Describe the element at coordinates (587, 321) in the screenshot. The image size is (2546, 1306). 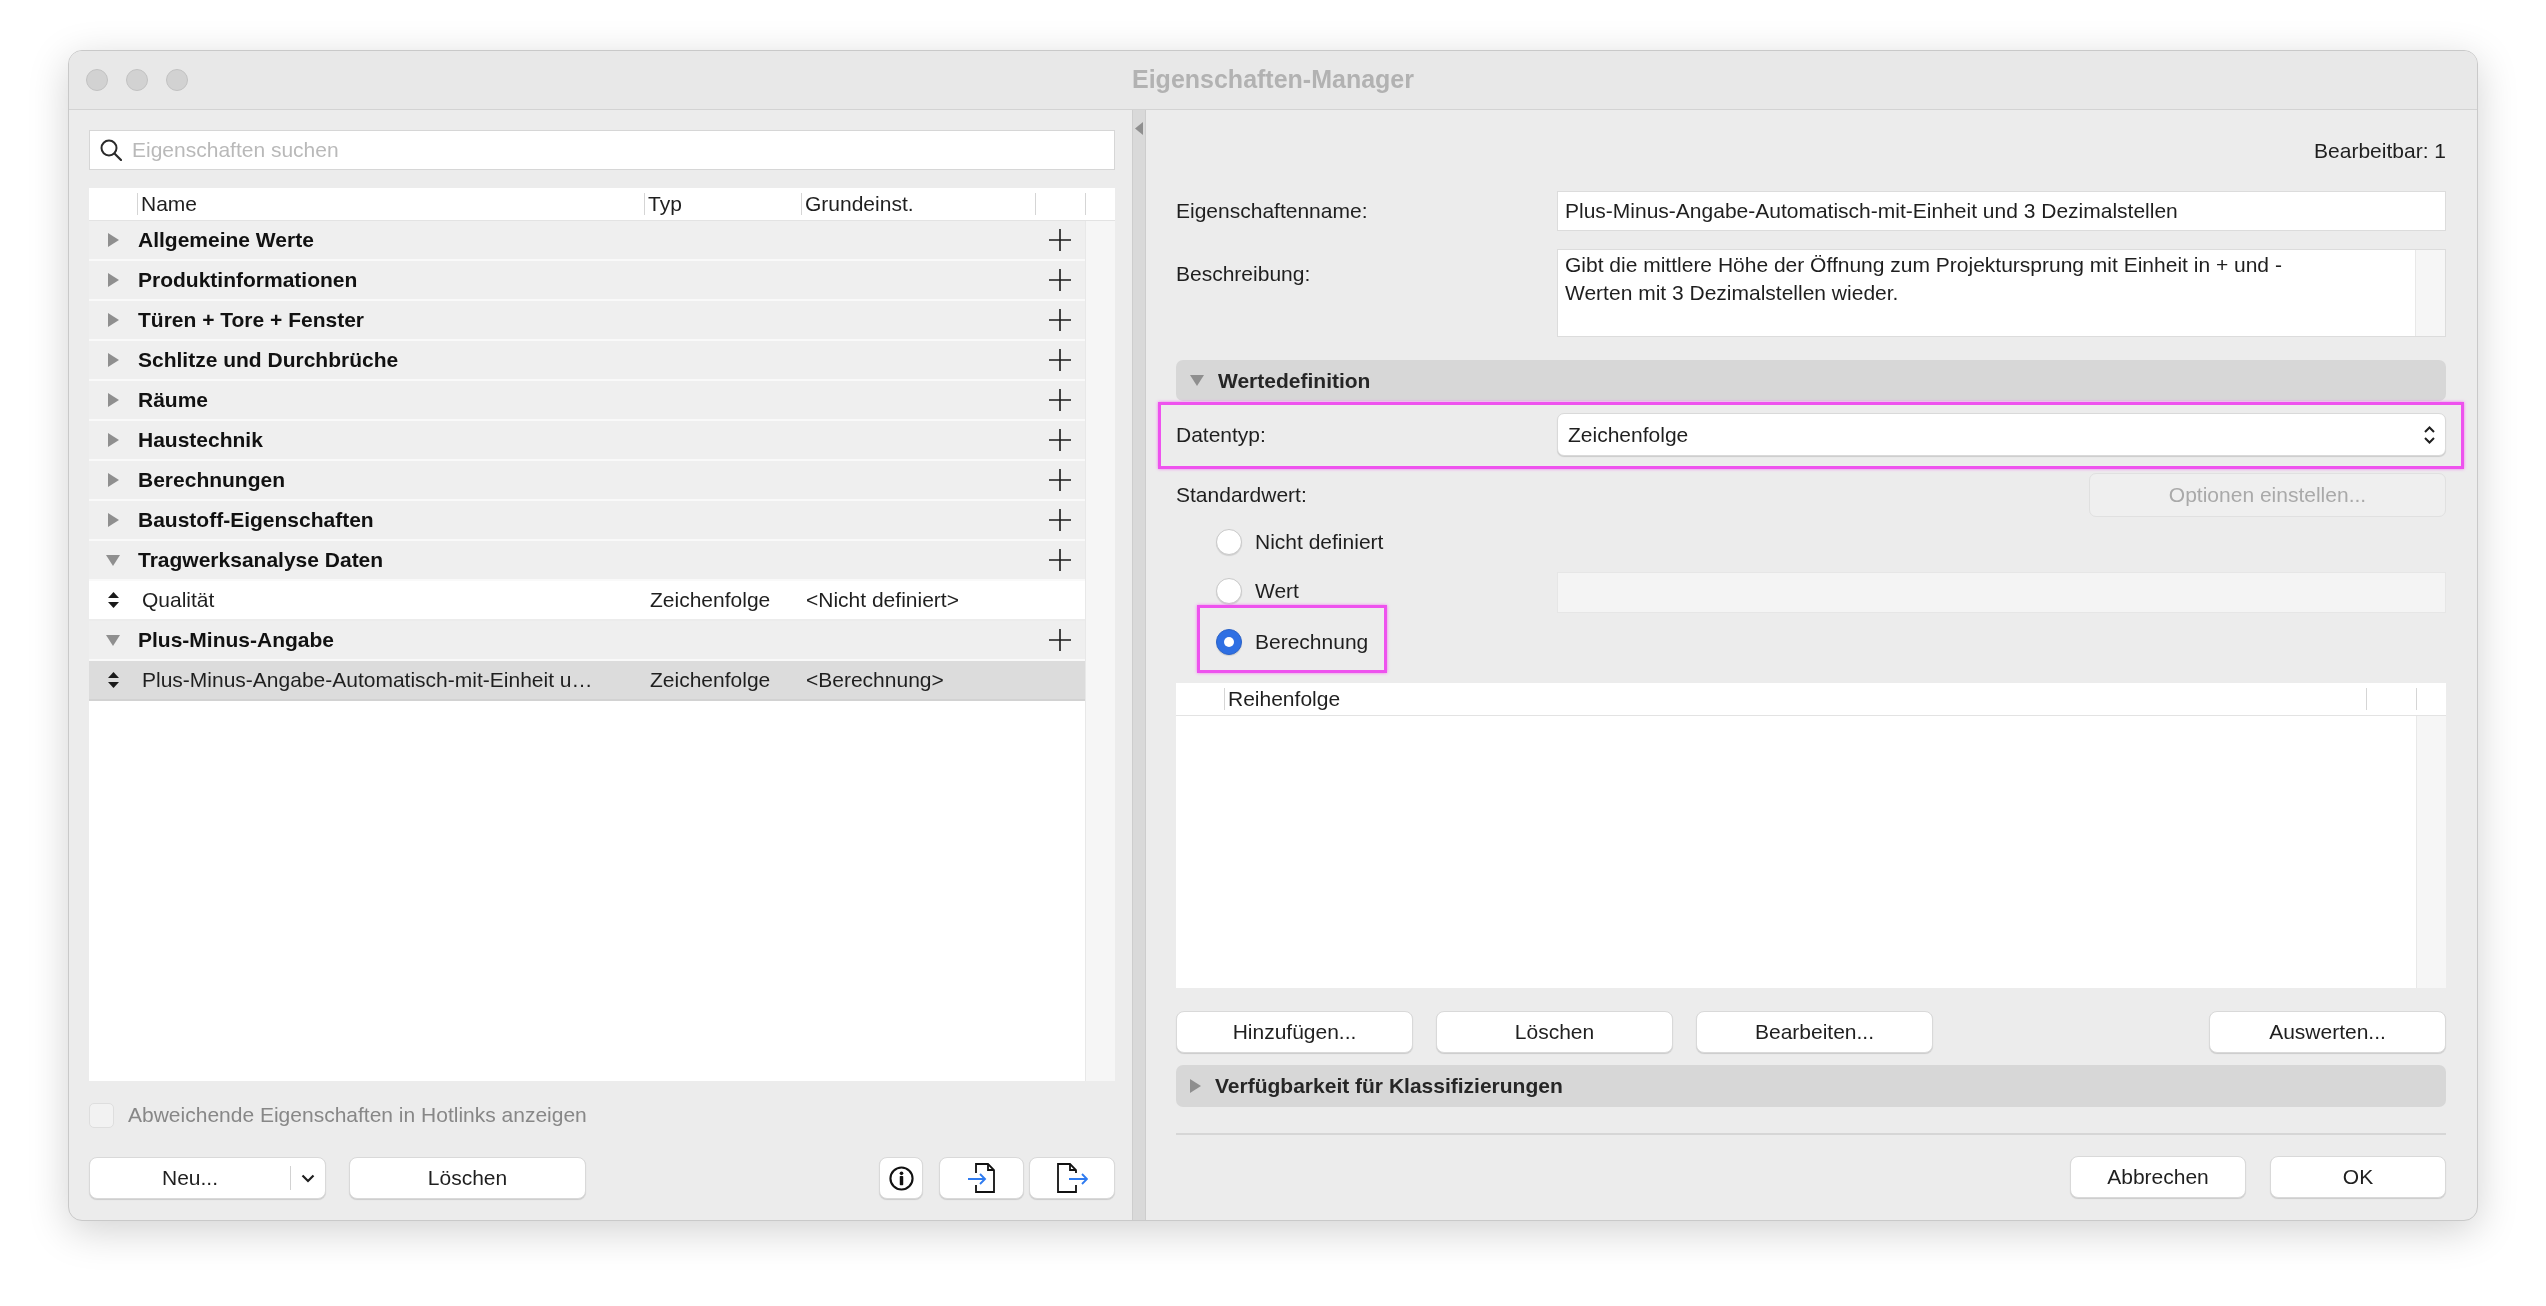
I see `group-row: Türen + Tore + Fenster` at that location.